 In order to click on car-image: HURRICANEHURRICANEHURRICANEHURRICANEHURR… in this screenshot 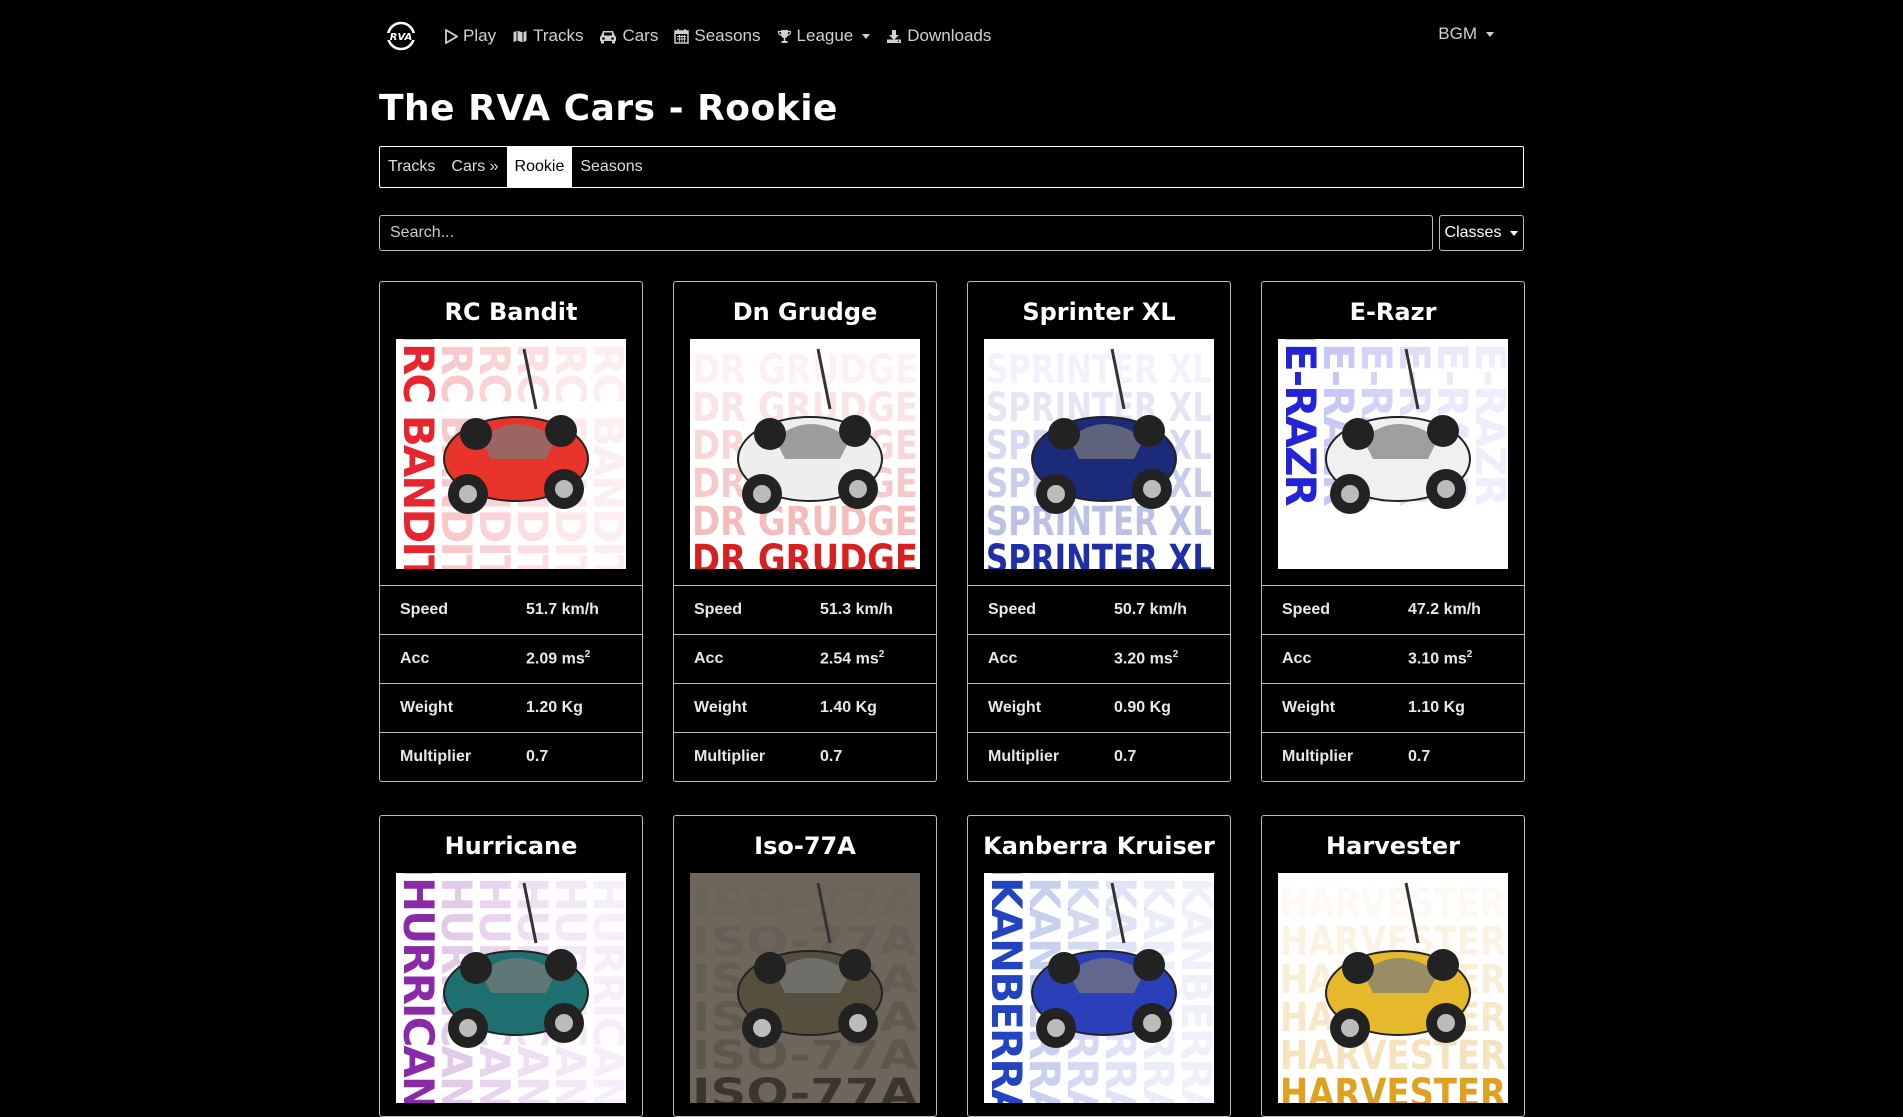, I will do `click(511, 988)`.